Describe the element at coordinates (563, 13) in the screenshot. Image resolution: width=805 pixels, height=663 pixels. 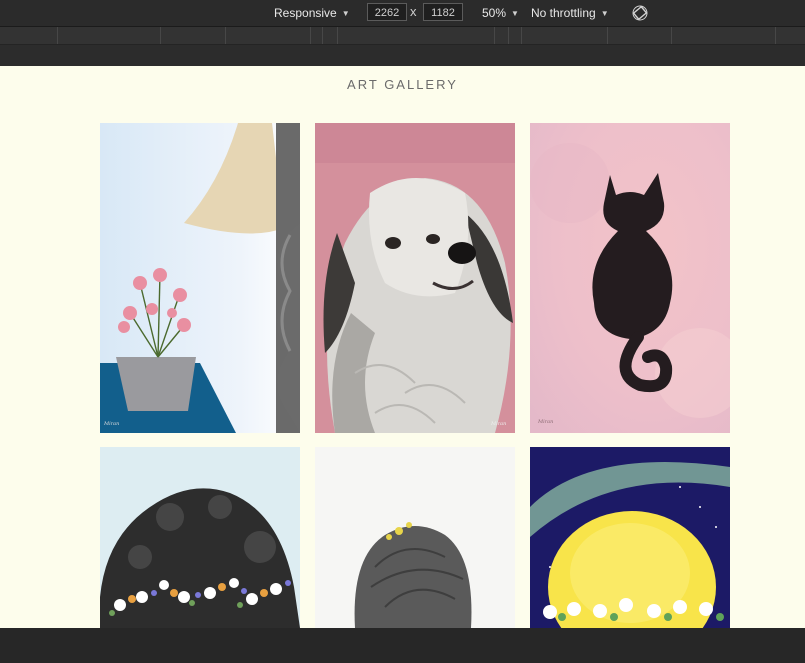
I see `throttling-label: No throttling` at that location.